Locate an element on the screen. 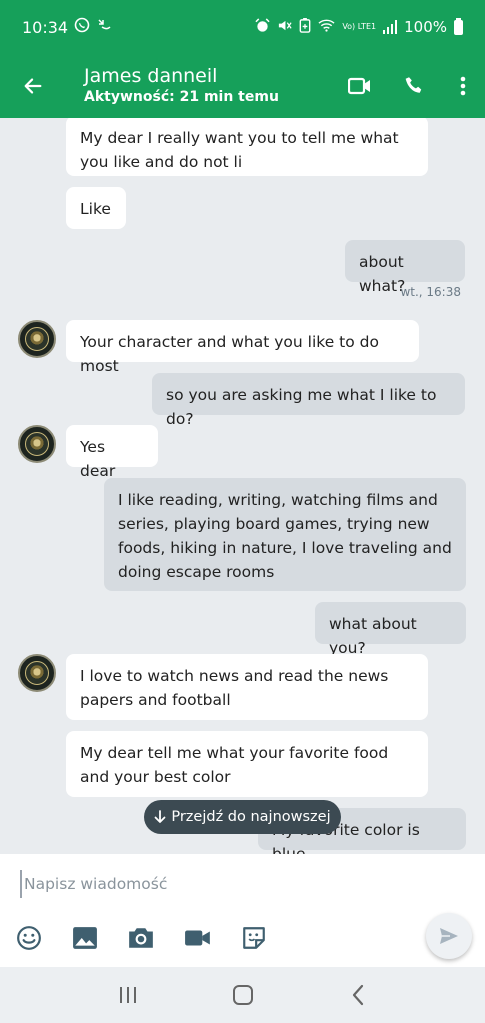 The width and height of the screenshot is (485, 1023). chevron-left-icon is located at coordinates (357, 995).